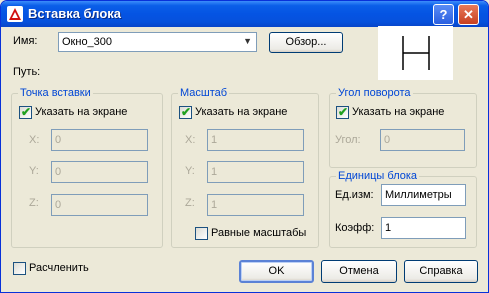 The width and height of the screenshot is (489, 293). I want to click on scale-z-input: 1, so click(255, 205).